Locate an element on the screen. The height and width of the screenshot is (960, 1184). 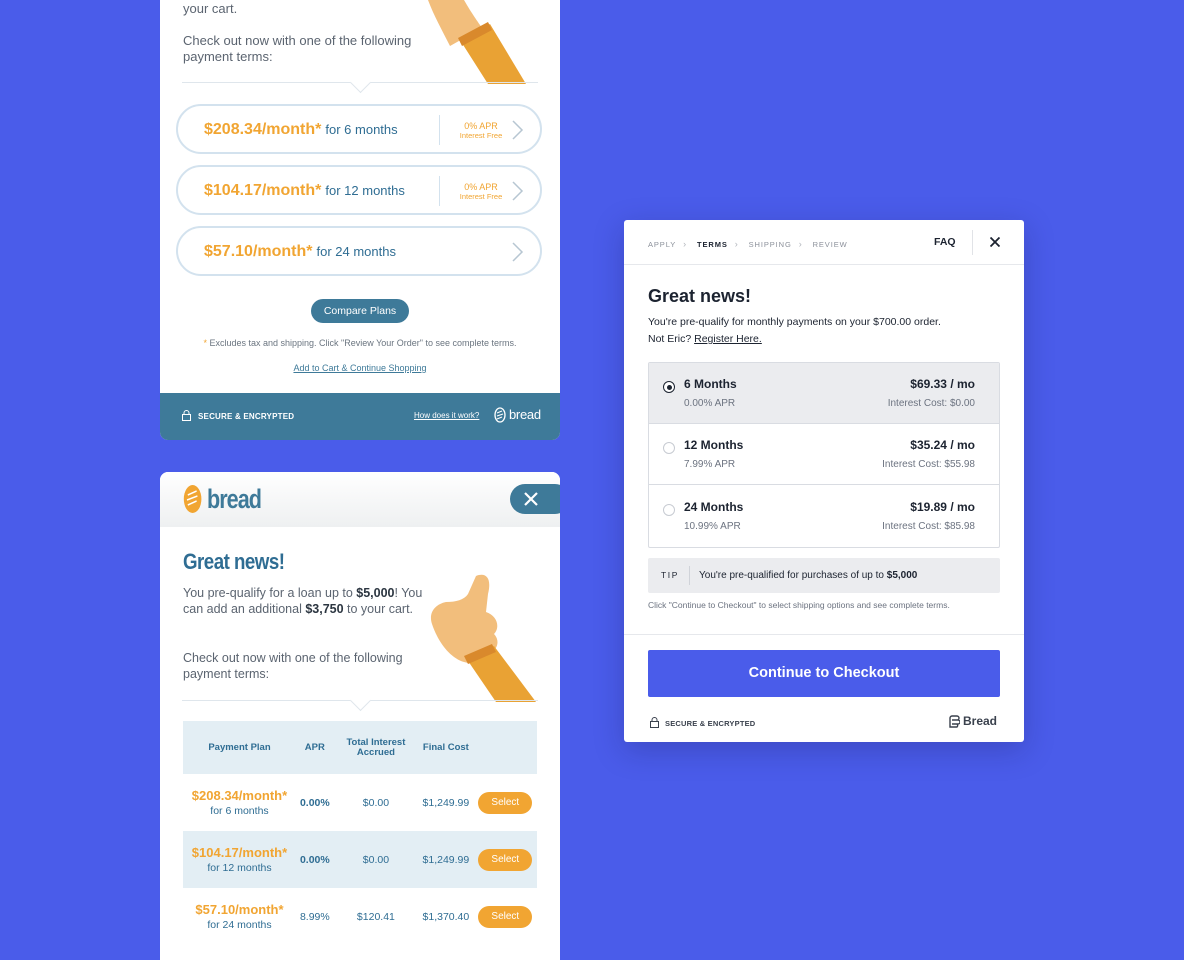
term-name: 6 Months is located at coordinates (710, 384).